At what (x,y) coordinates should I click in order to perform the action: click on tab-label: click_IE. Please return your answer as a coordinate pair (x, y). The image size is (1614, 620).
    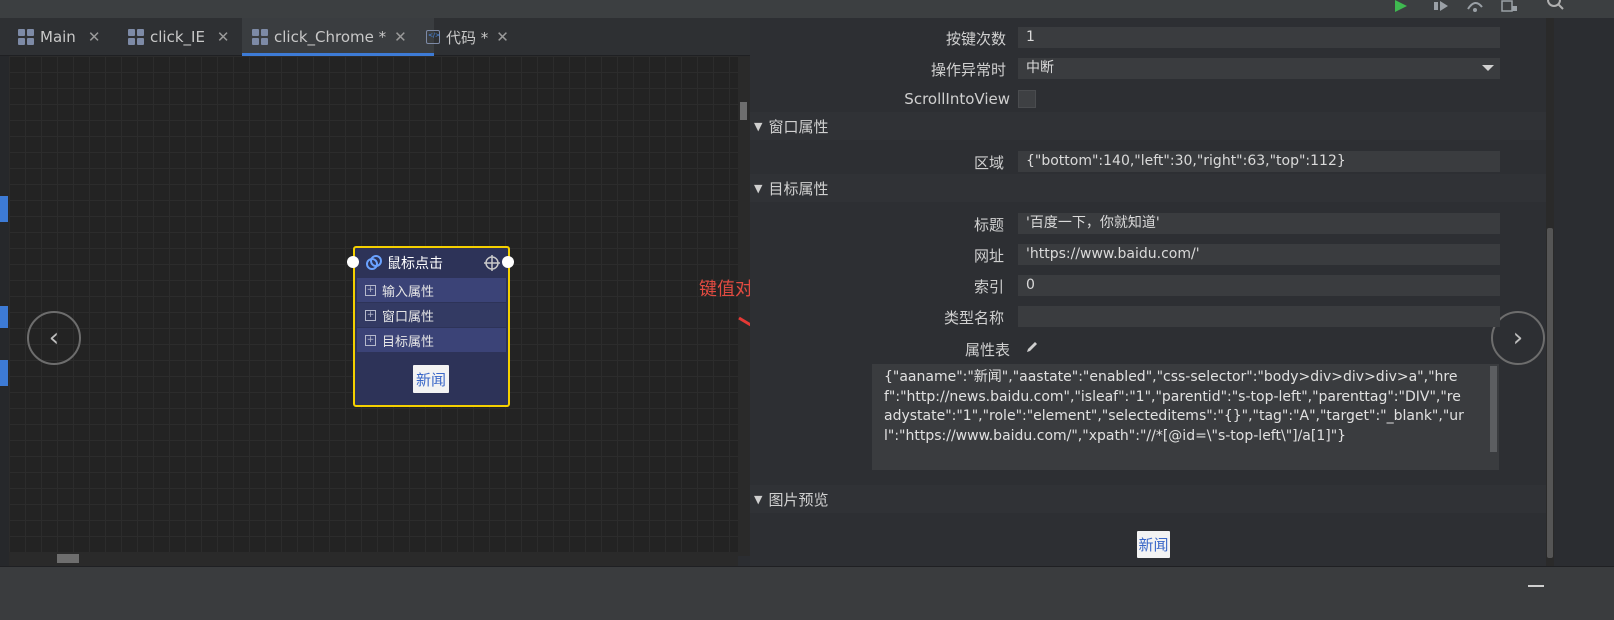
    Looking at the image, I should click on (177, 37).